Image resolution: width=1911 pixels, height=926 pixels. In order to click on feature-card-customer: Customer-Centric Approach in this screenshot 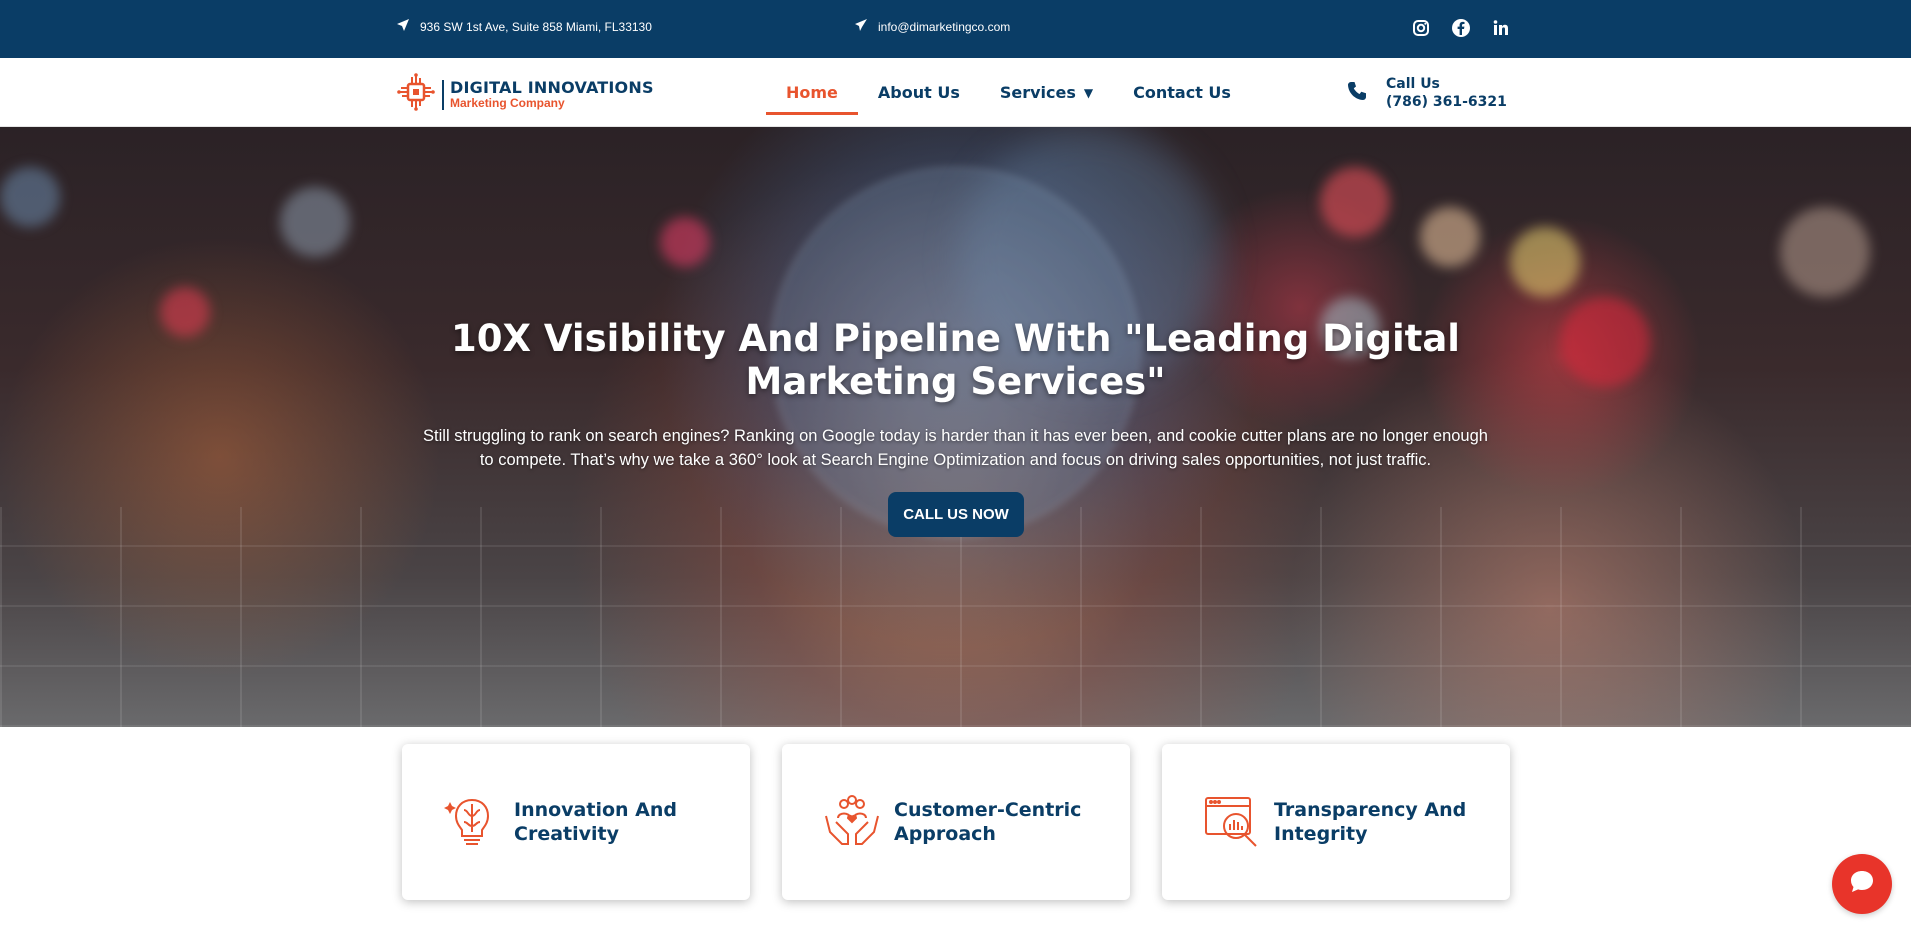, I will do `click(956, 822)`.